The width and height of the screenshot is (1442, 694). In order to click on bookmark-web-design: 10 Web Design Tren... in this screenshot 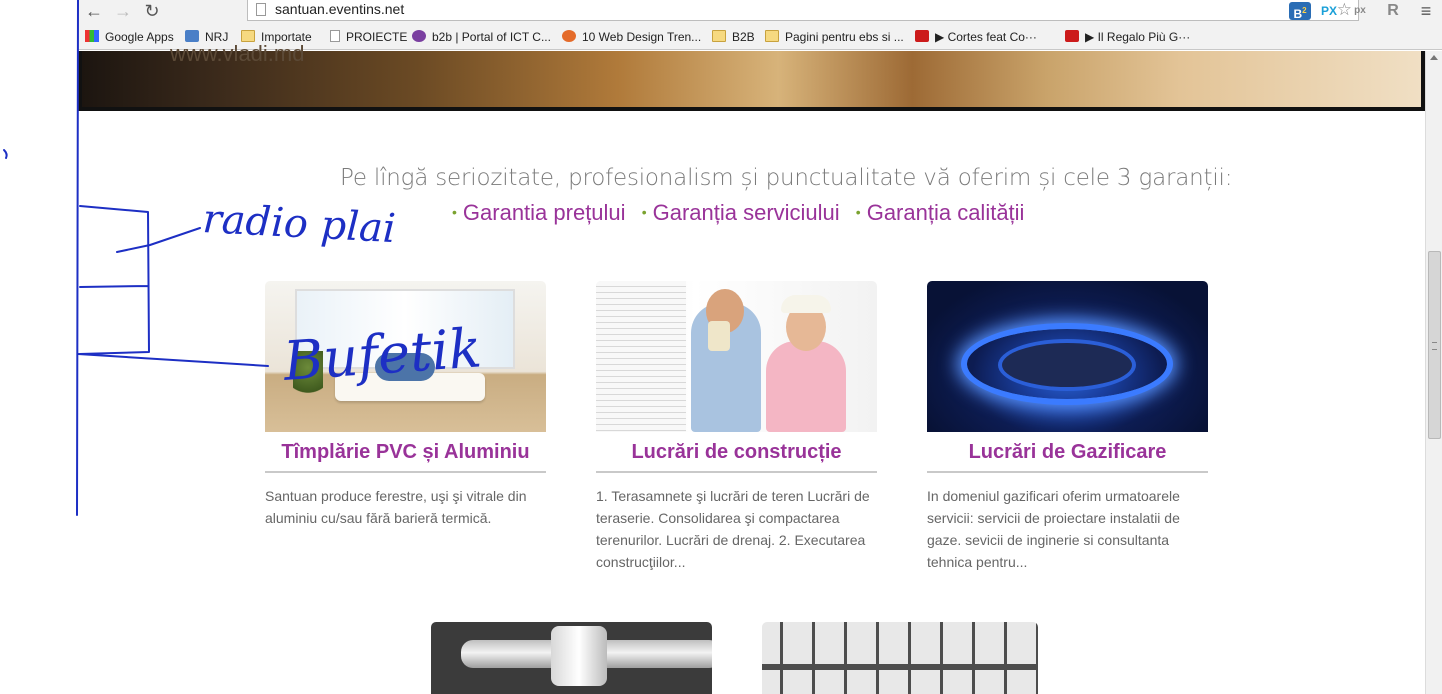, I will do `click(631, 37)`.